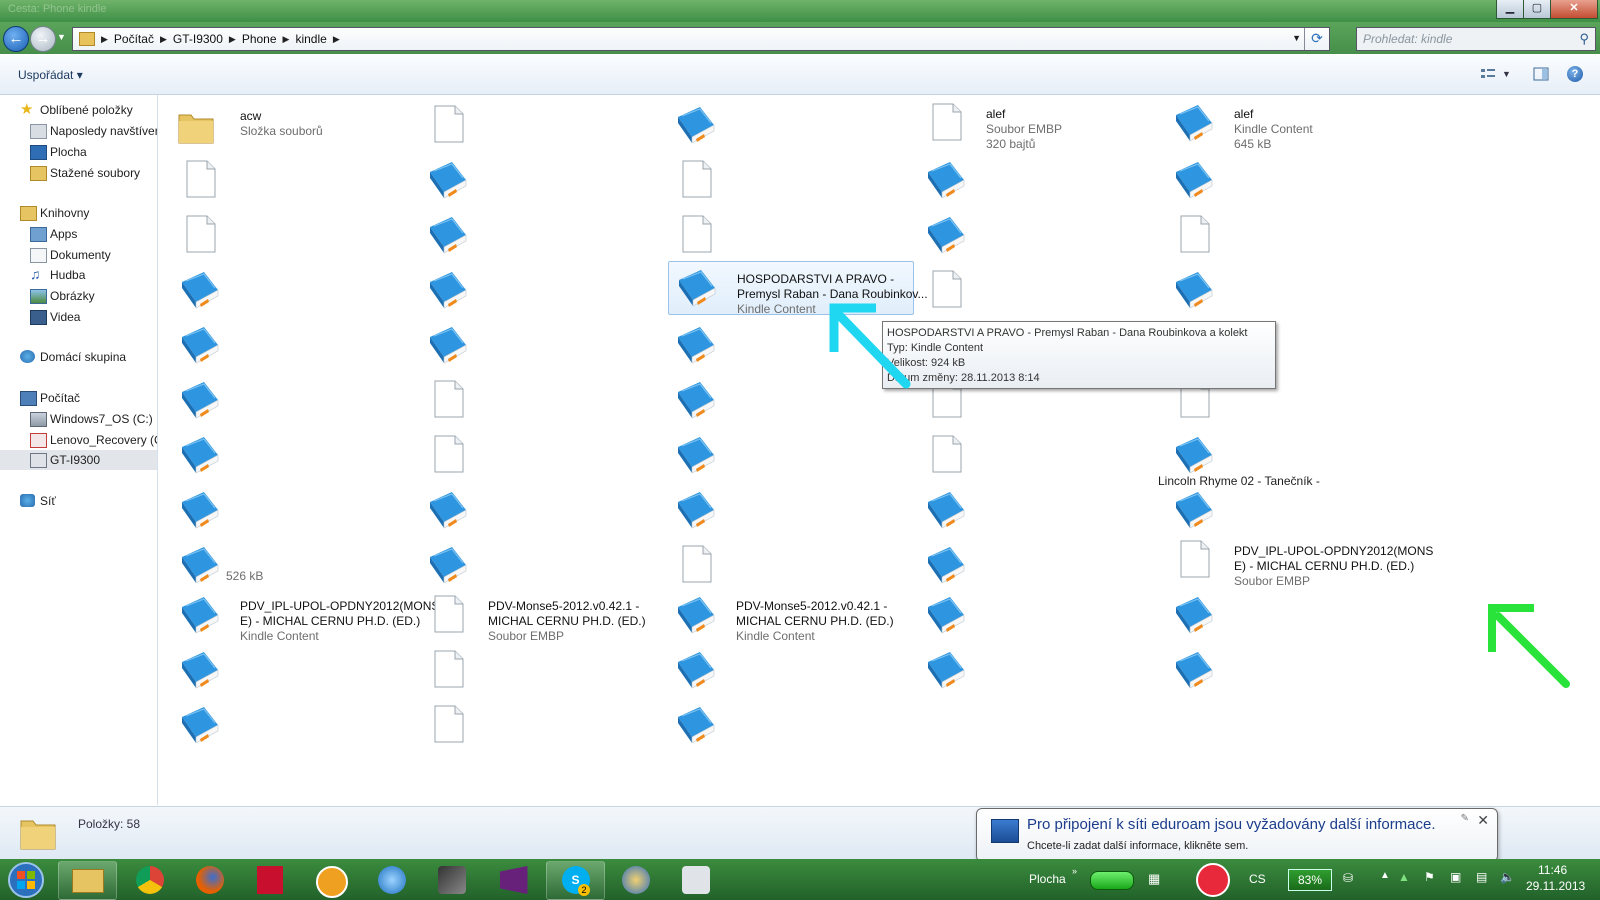  Describe the element at coordinates (1555, 886) in the screenshot. I see `clock-date: 29.11.2013` at that location.